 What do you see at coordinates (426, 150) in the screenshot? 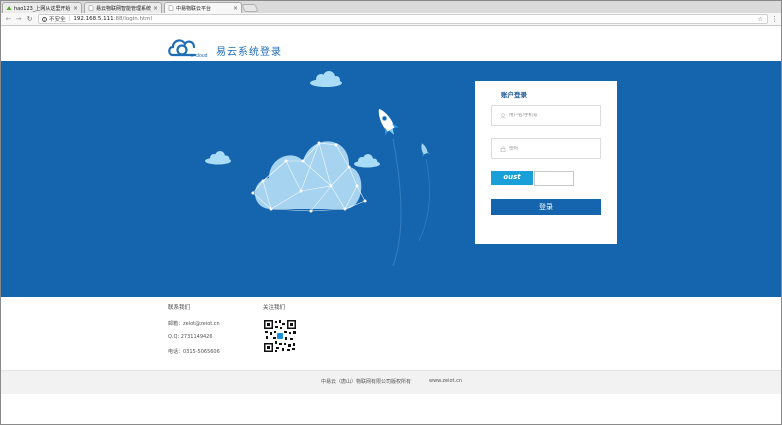
I see `small-rocket-icon` at bounding box center [426, 150].